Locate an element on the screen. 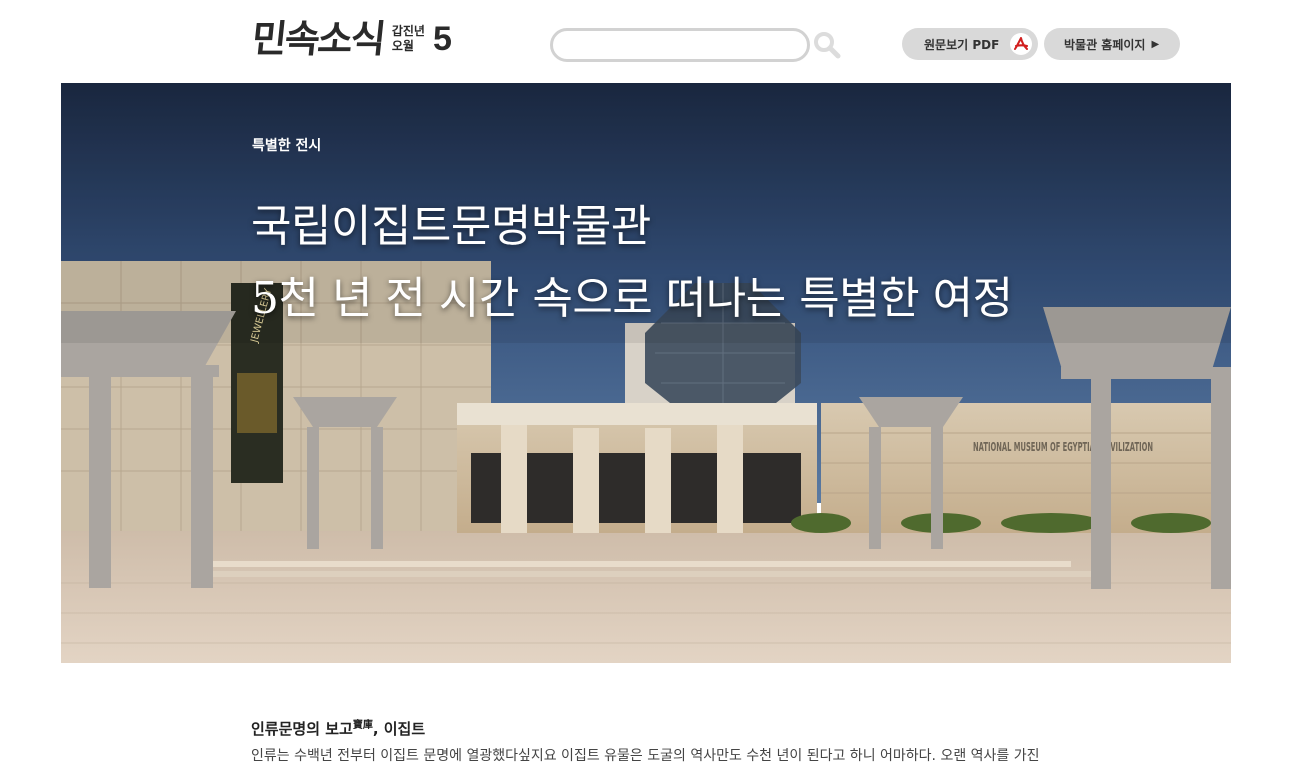 The image size is (1302, 765). site-logo: 민속소식 갑진년 오월 5 is located at coordinates (350, 39).